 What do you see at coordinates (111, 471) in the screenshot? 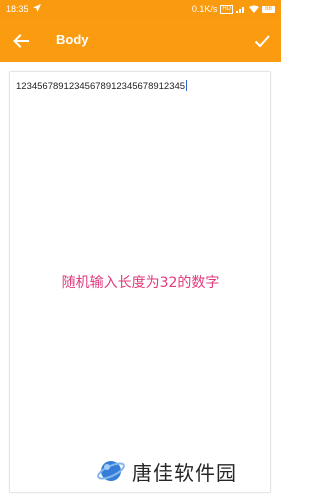
I see `watermark-logo-icon` at bounding box center [111, 471].